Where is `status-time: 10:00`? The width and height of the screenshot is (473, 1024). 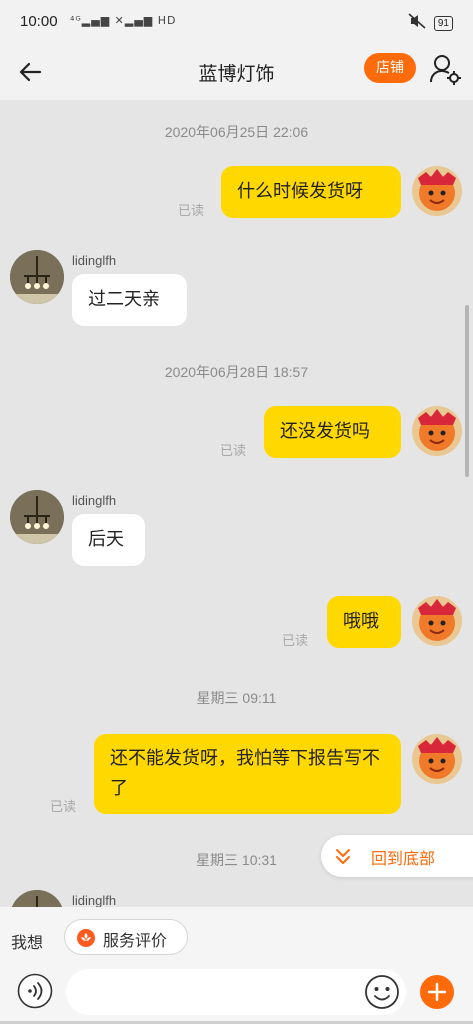 status-time: 10:00 is located at coordinates (39, 21).